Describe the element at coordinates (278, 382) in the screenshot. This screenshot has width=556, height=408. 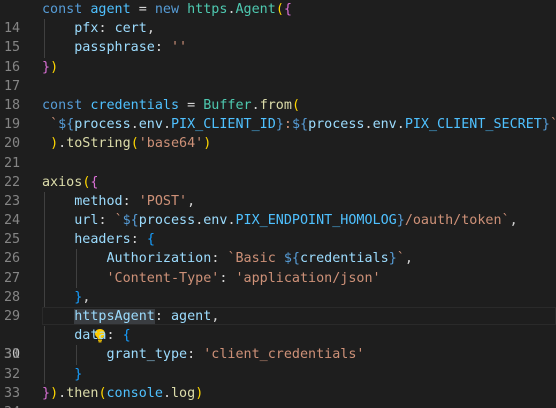
I see `code-line: 33 }` at that location.